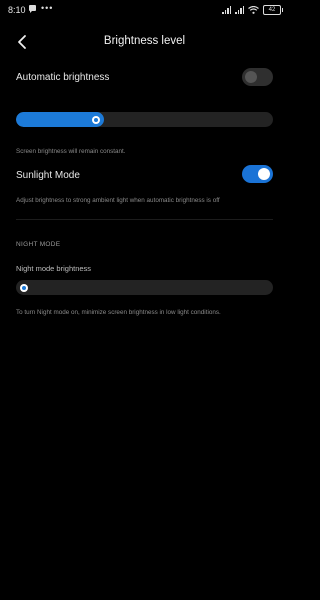  I want to click on status-time: 8:10, so click(17, 10).